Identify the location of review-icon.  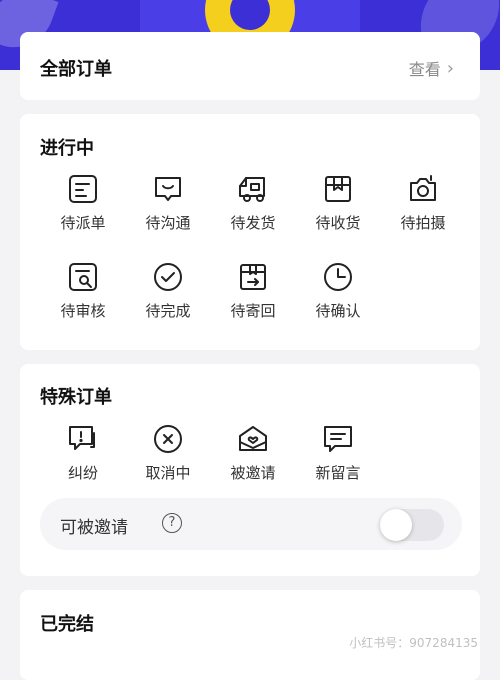
(83, 277).